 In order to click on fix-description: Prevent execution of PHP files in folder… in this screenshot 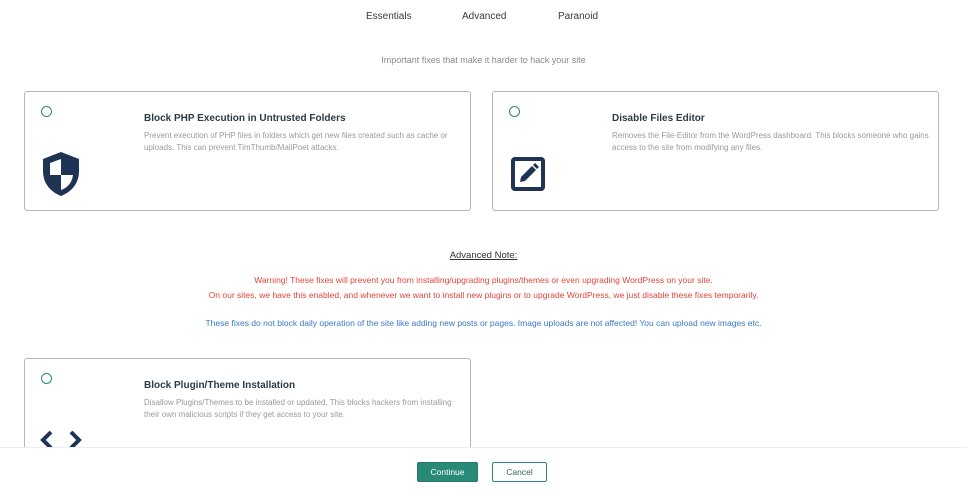, I will do `click(296, 141)`.